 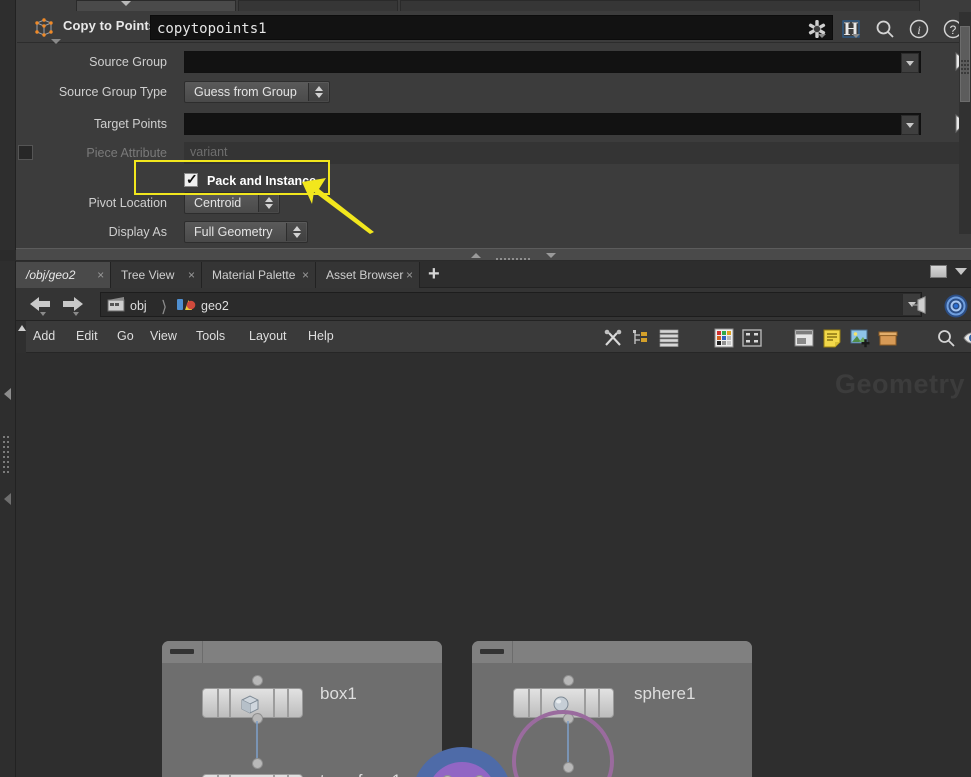 What do you see at coordinates (43, 314) in the screenshot?
I see `back-history-caret-icon` at bounding box center [43, 314].